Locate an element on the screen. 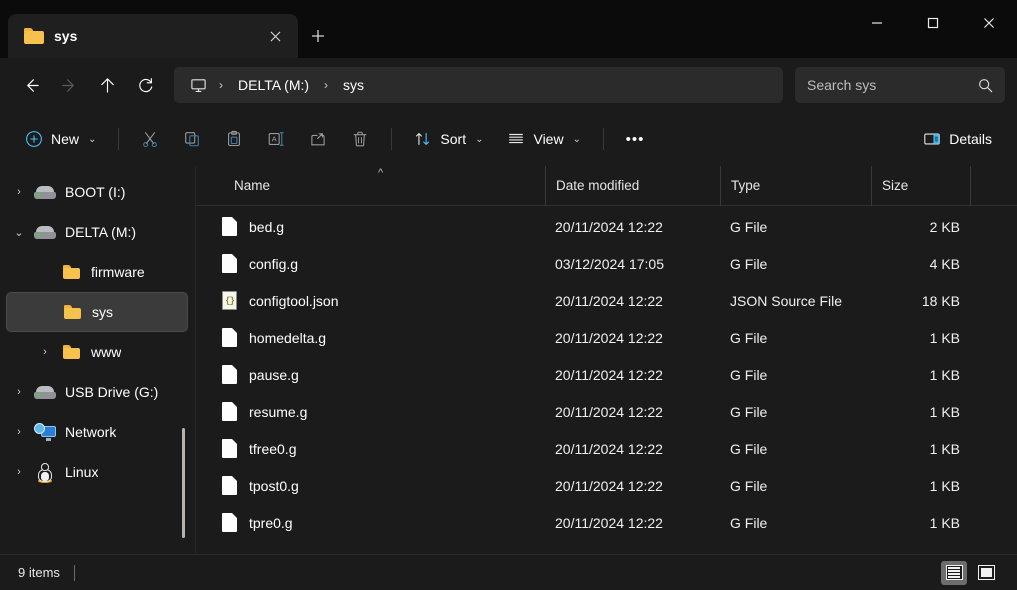 The width and height of the screenshot is (1017, 590). table-row: homedelta.g 20/11/2024 12:22 G File 1 KB is located at coordinates (606, 337).